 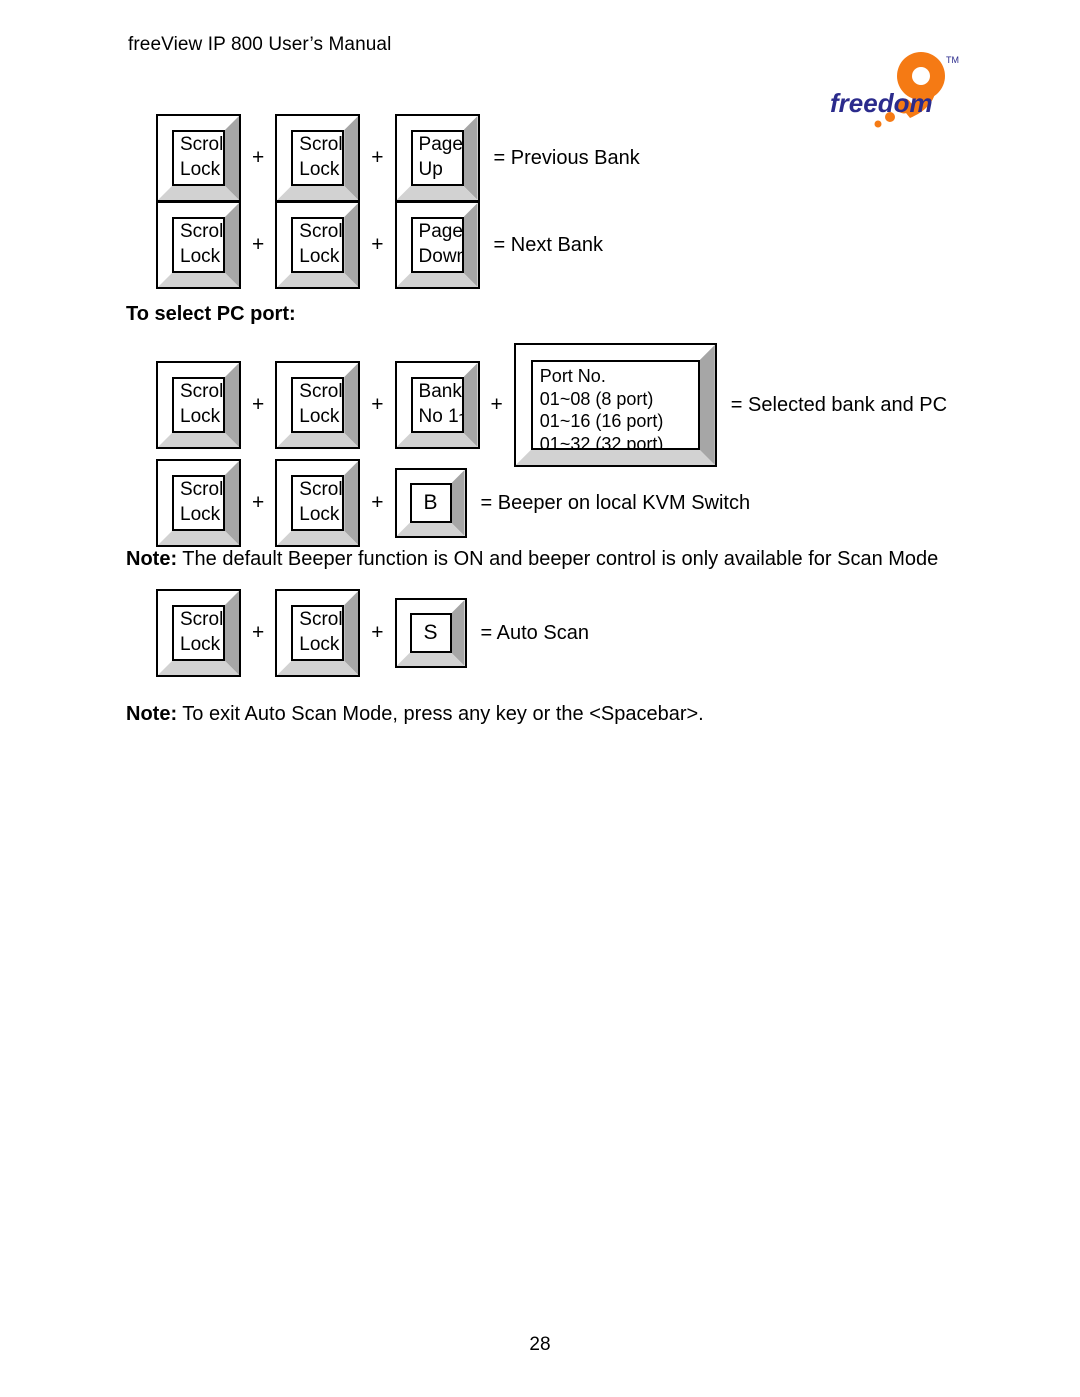 What do you see at coordinates (601, 421) in the screenshot?
I see `port-box-line3: 01~16 (16 port)` at bounding box center [601, 421].